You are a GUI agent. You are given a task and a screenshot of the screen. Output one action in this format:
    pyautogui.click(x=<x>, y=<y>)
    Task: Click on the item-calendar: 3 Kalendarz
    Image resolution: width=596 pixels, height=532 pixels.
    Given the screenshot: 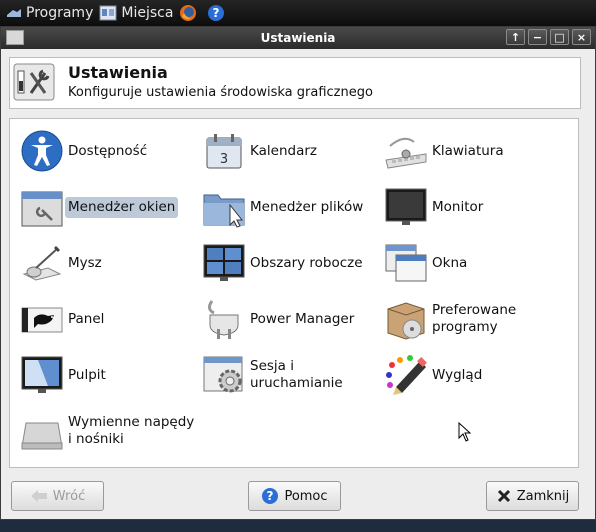 What is the action you would take?
    pyautogui.click(x=259, y=151)
    